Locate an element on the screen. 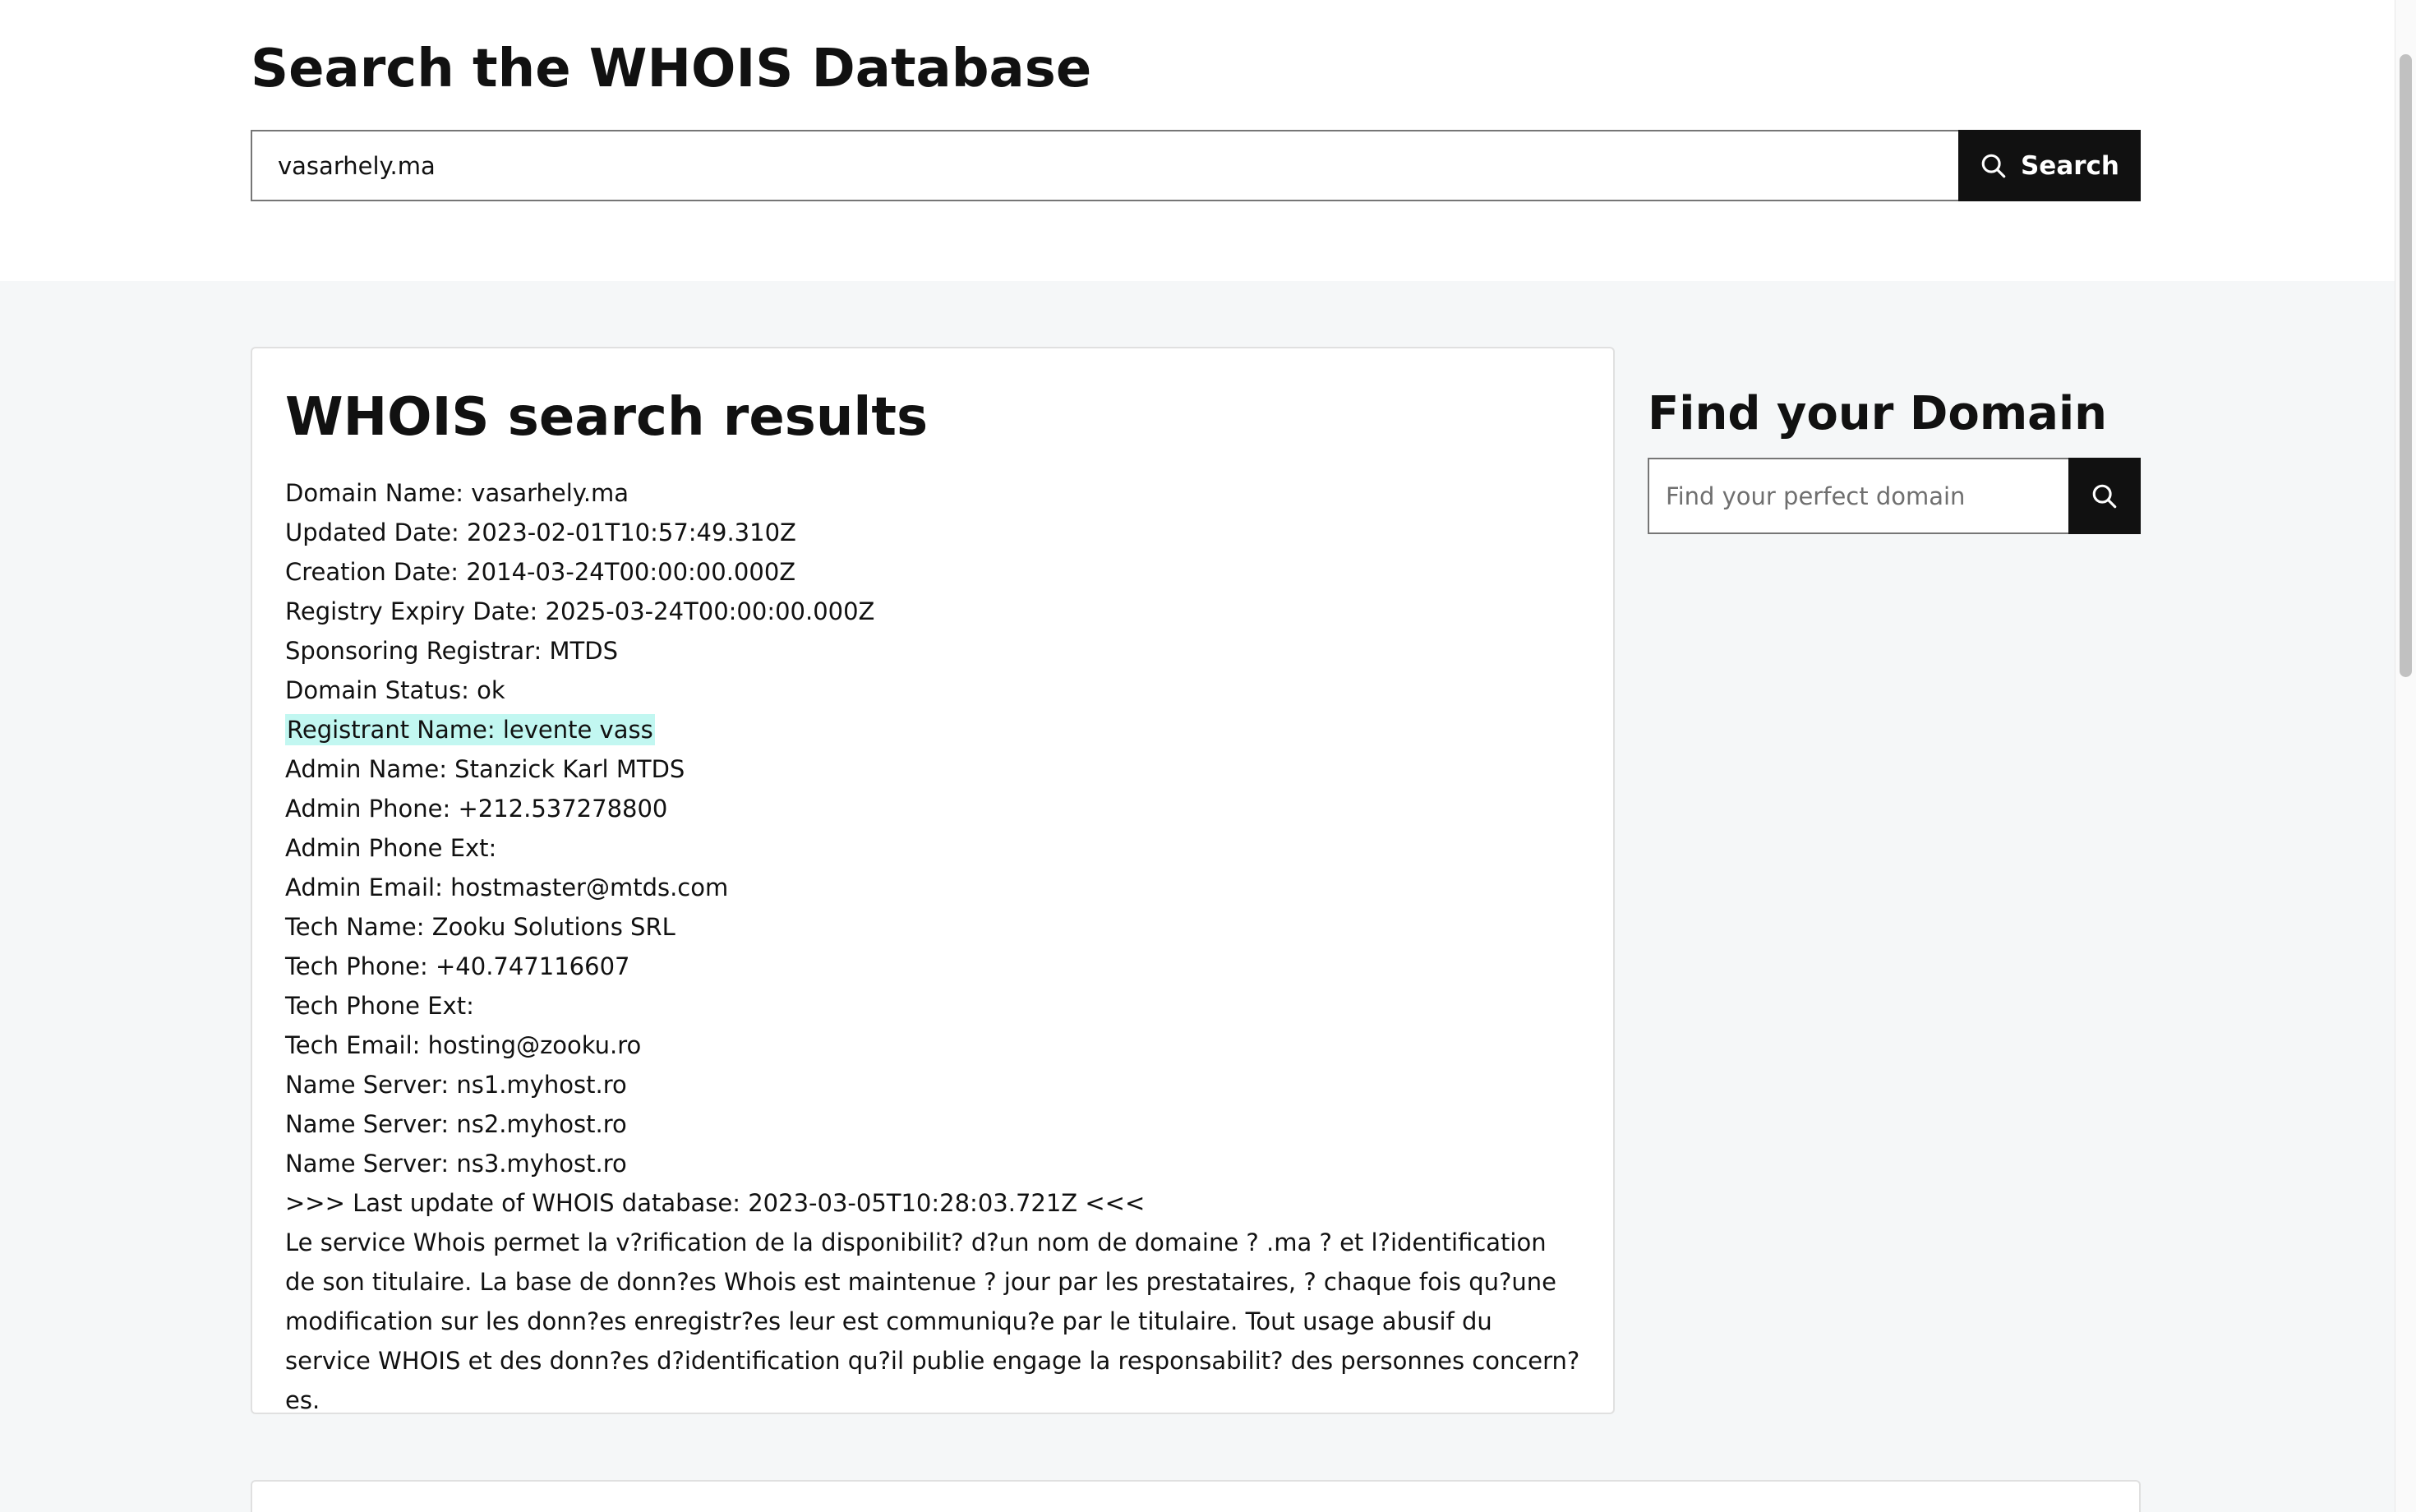  whois-line: Admin Name: Stanzick Karl MTDS is located at coordinates (485, 769).